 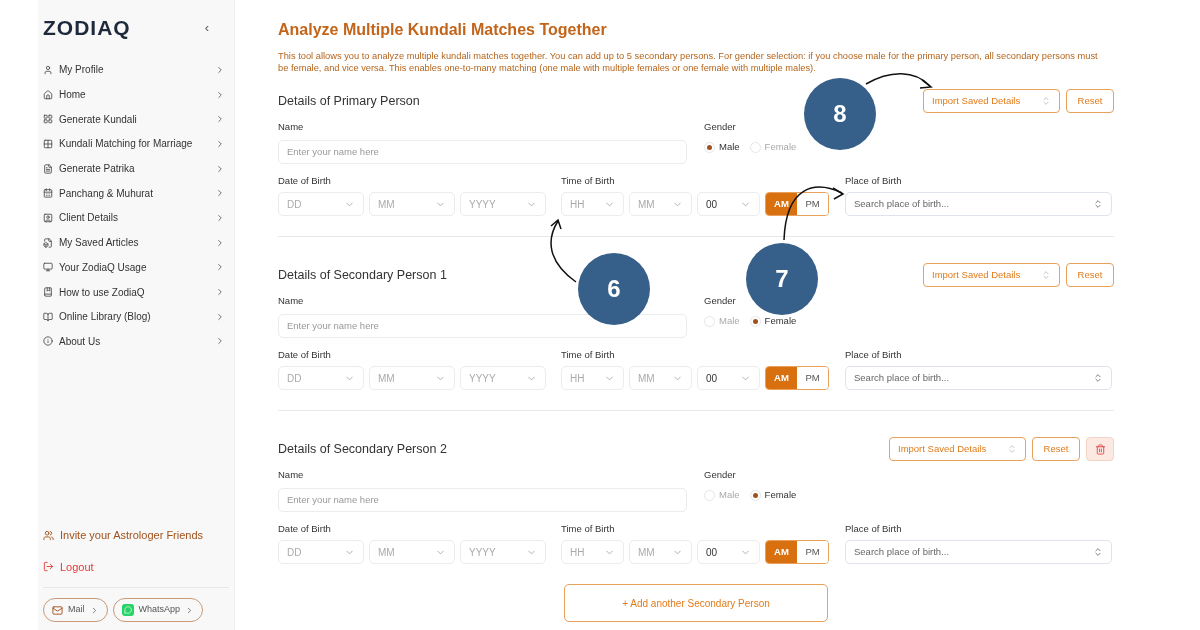 What do you see at coordinates (136, 317) in the screenshot?
I see `sidebar-item: Online Library (Blog)` at bounding box center [136, 317].